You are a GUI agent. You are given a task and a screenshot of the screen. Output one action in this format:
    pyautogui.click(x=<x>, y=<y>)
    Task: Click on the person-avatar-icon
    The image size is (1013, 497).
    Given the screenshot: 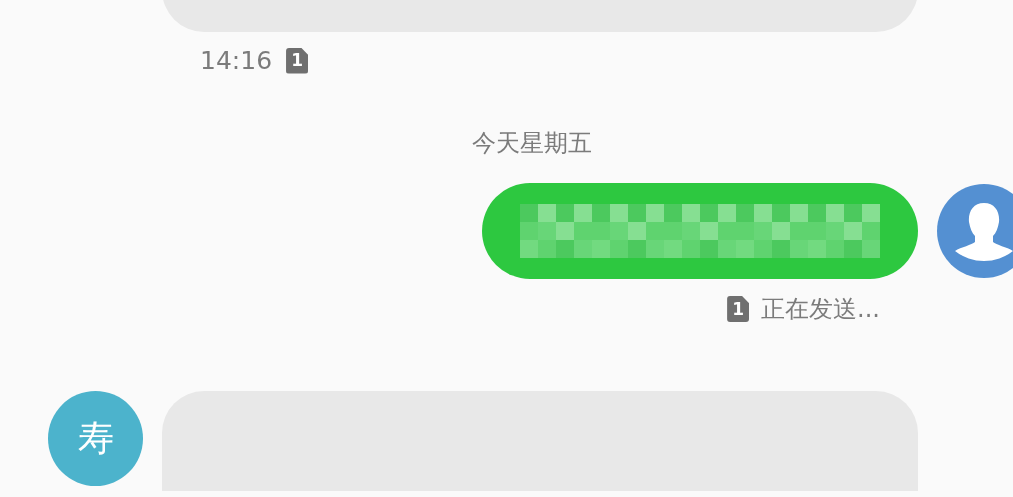 What is the action you would take?
    pyautogui.click(x=974, y=231)
    